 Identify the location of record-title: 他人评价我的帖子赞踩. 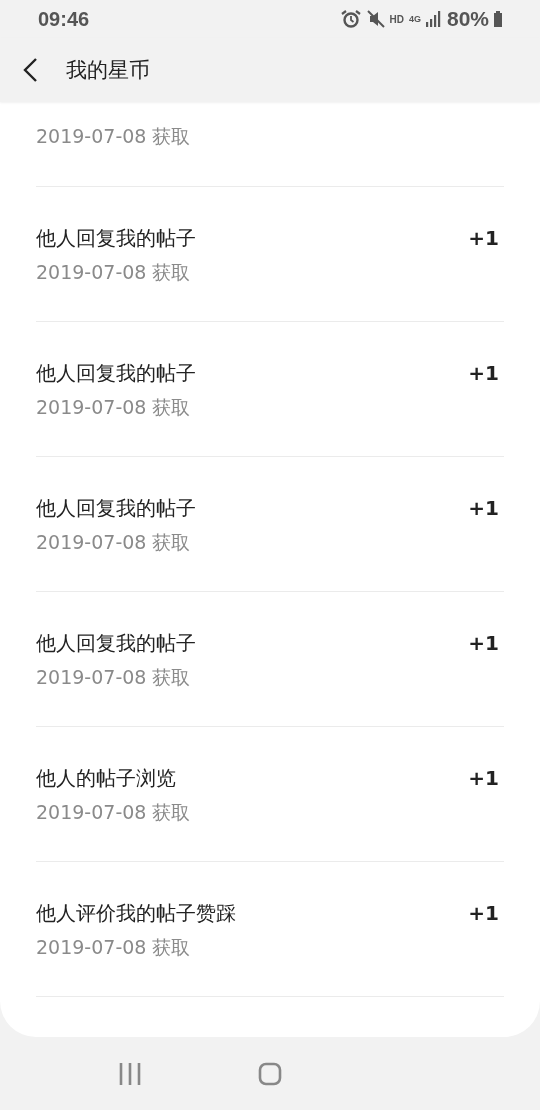
(136, 913).